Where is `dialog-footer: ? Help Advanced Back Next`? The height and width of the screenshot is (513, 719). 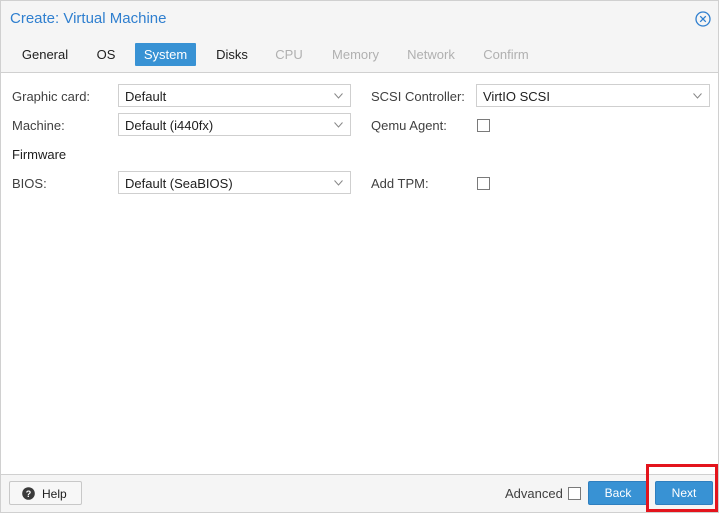
dialog-footer: ? Help Advanced Back Next is located at coordinates (359, 493).